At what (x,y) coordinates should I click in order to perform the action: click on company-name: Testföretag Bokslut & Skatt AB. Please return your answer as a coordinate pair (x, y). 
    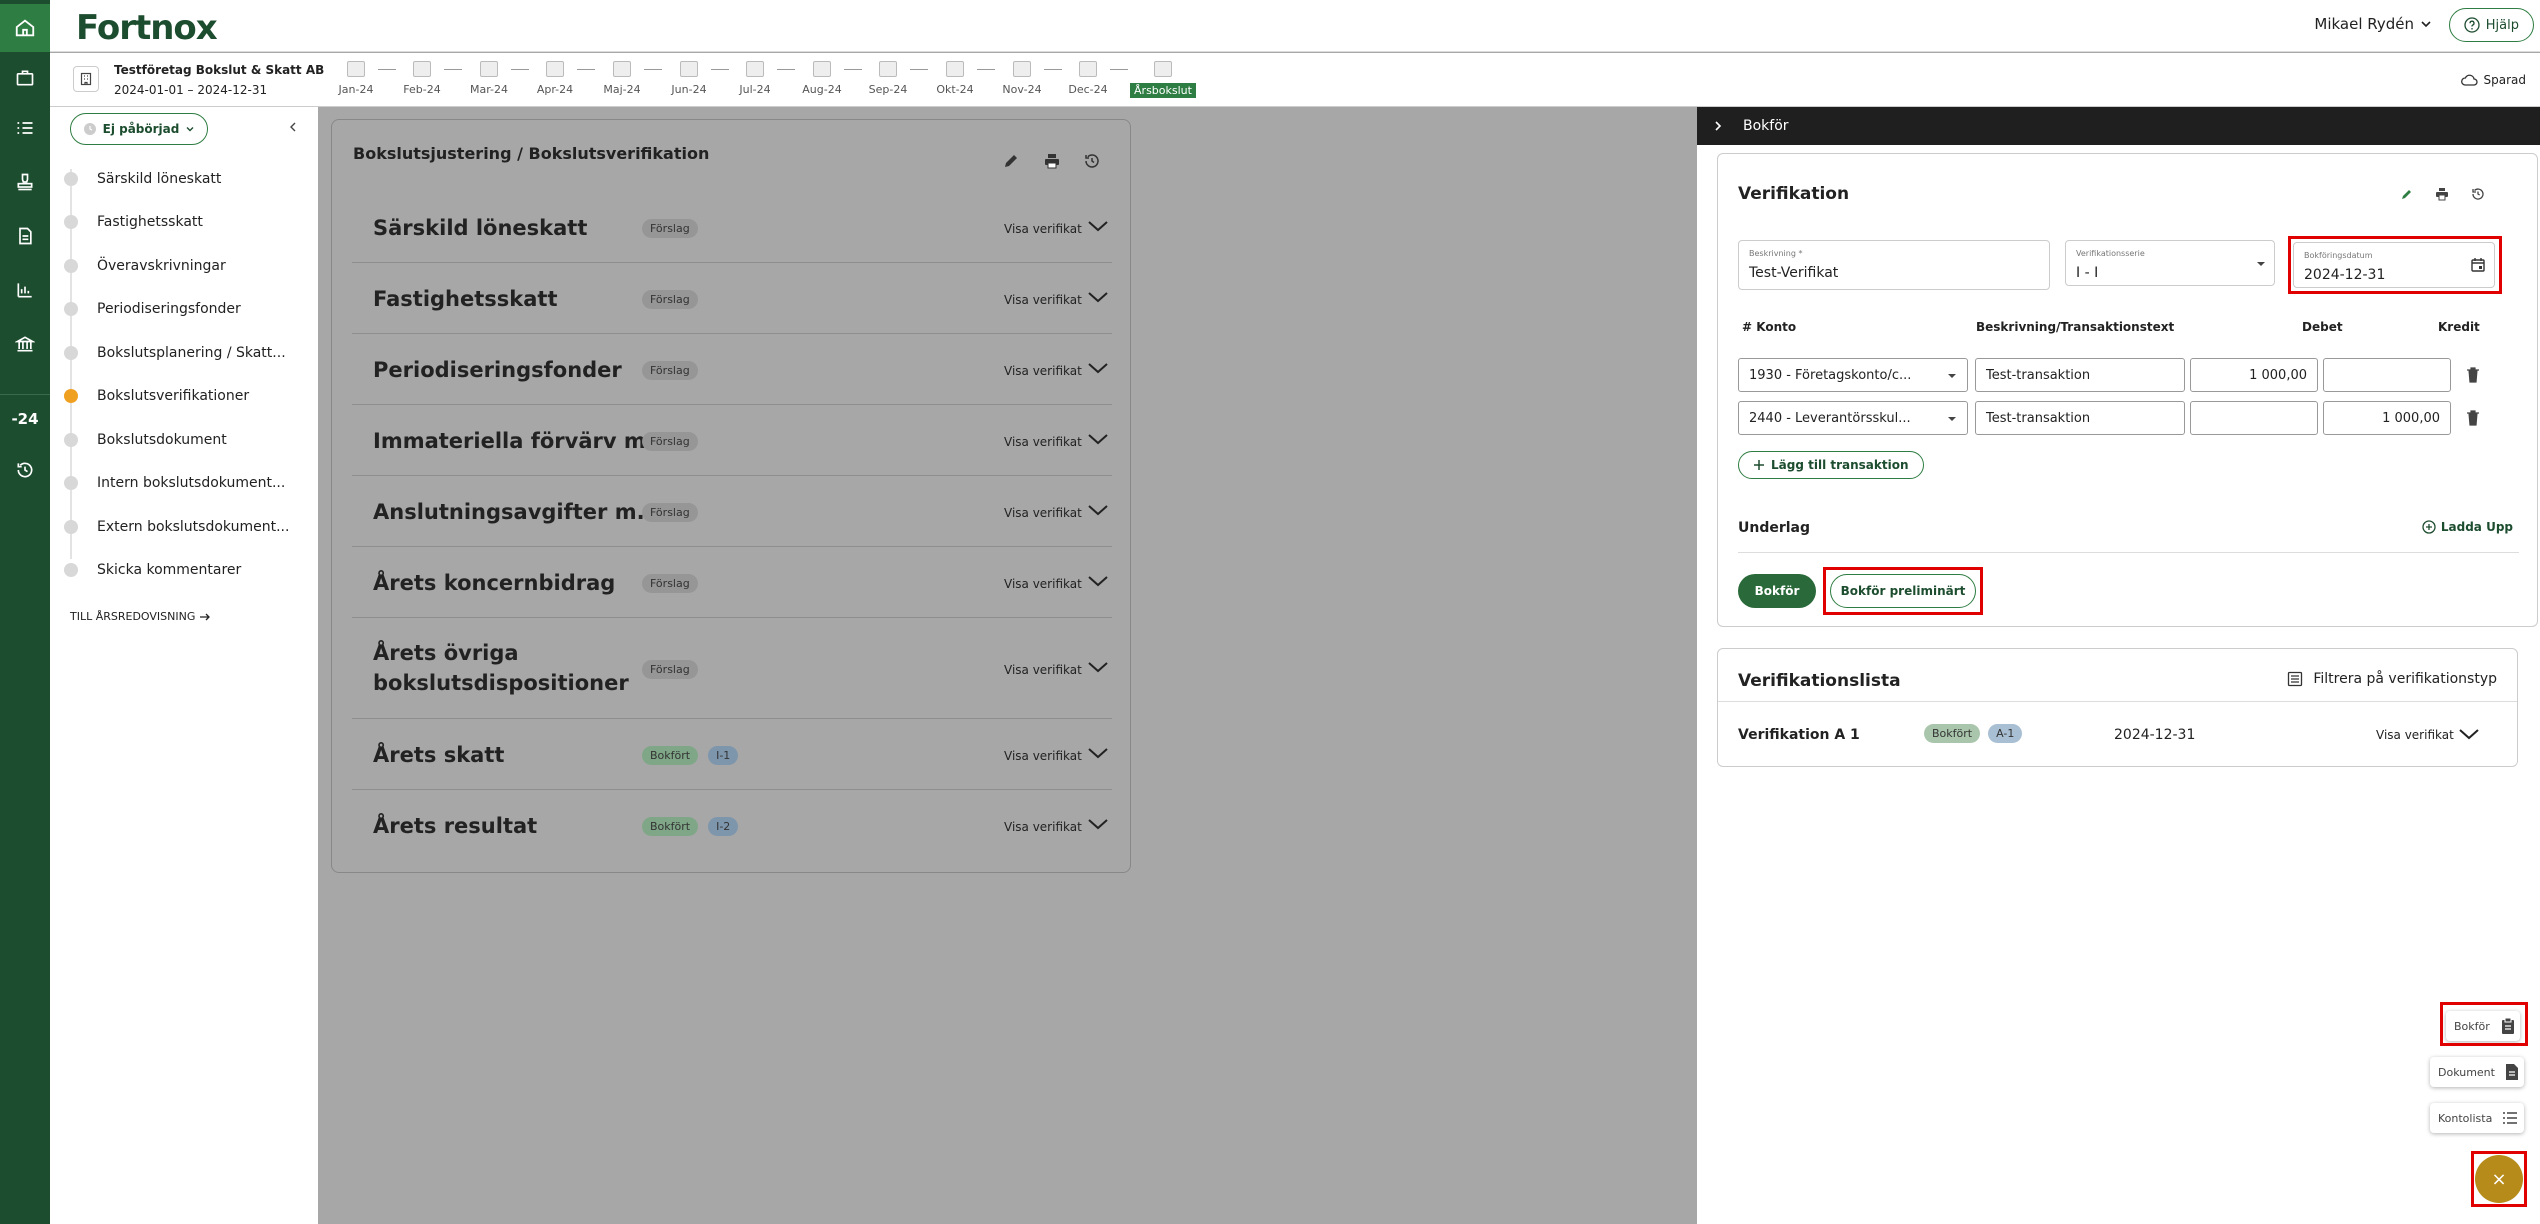
    Looking at the image, I should click on (219, 70).